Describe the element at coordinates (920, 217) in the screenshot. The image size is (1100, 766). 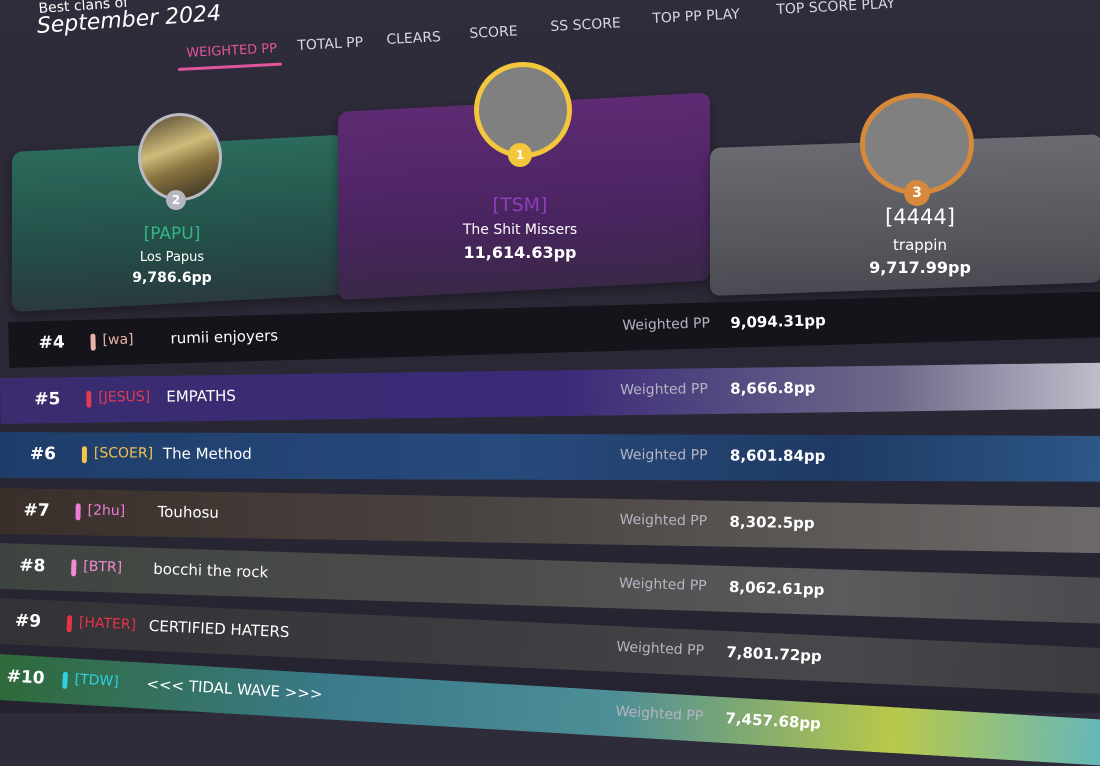
I see `podium-tag-3: [4444]` at that location.